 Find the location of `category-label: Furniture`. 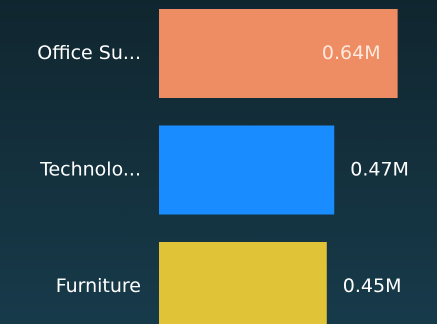

category-label: Furniture is located at coordinates (98, 286).